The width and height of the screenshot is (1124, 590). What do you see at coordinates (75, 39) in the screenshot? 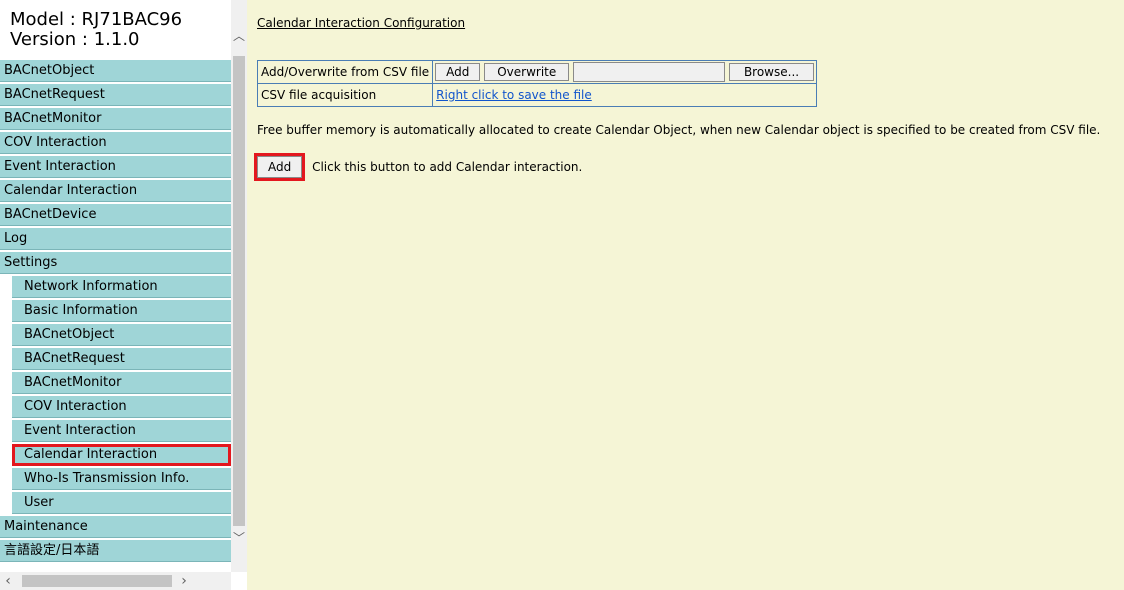
I see `version-label: Version : 1.1.0` at bounding box center [75, 39].